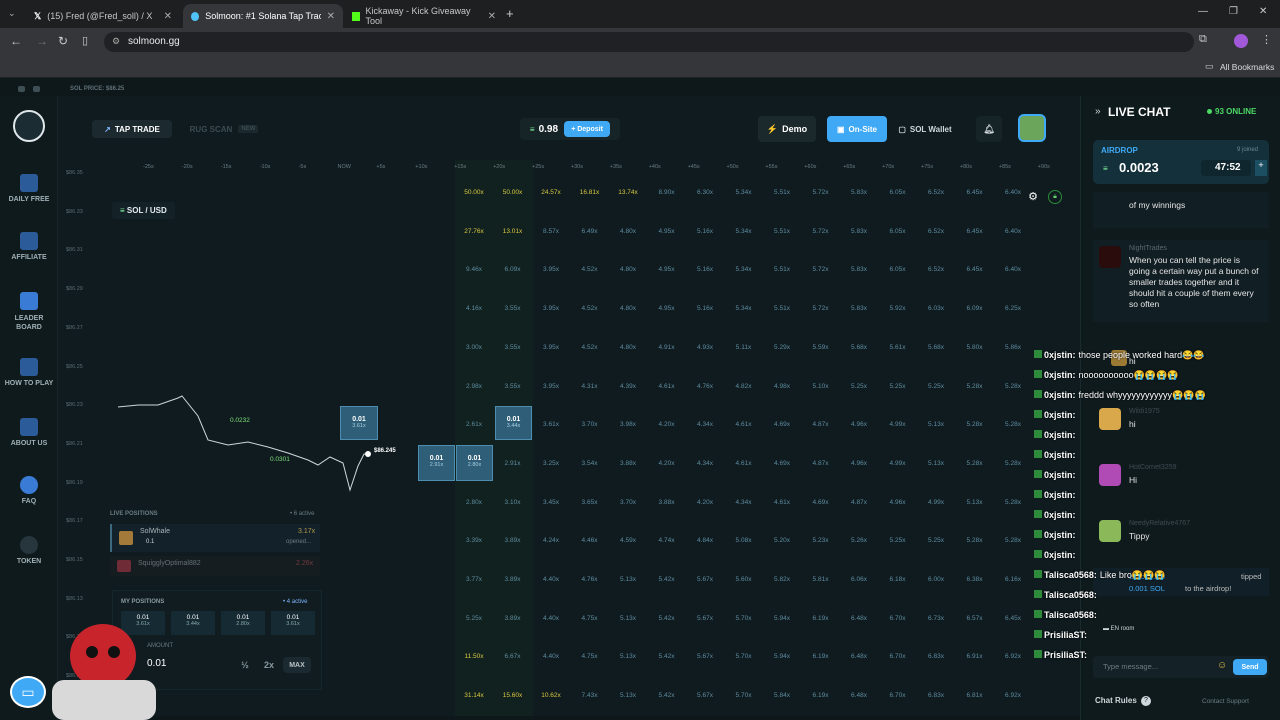 The height and width of the screenshot is (720, 1280). Describe the element at coordinates (1098, 111) in the screenshot. I see `collapse-icon: »` at that location.